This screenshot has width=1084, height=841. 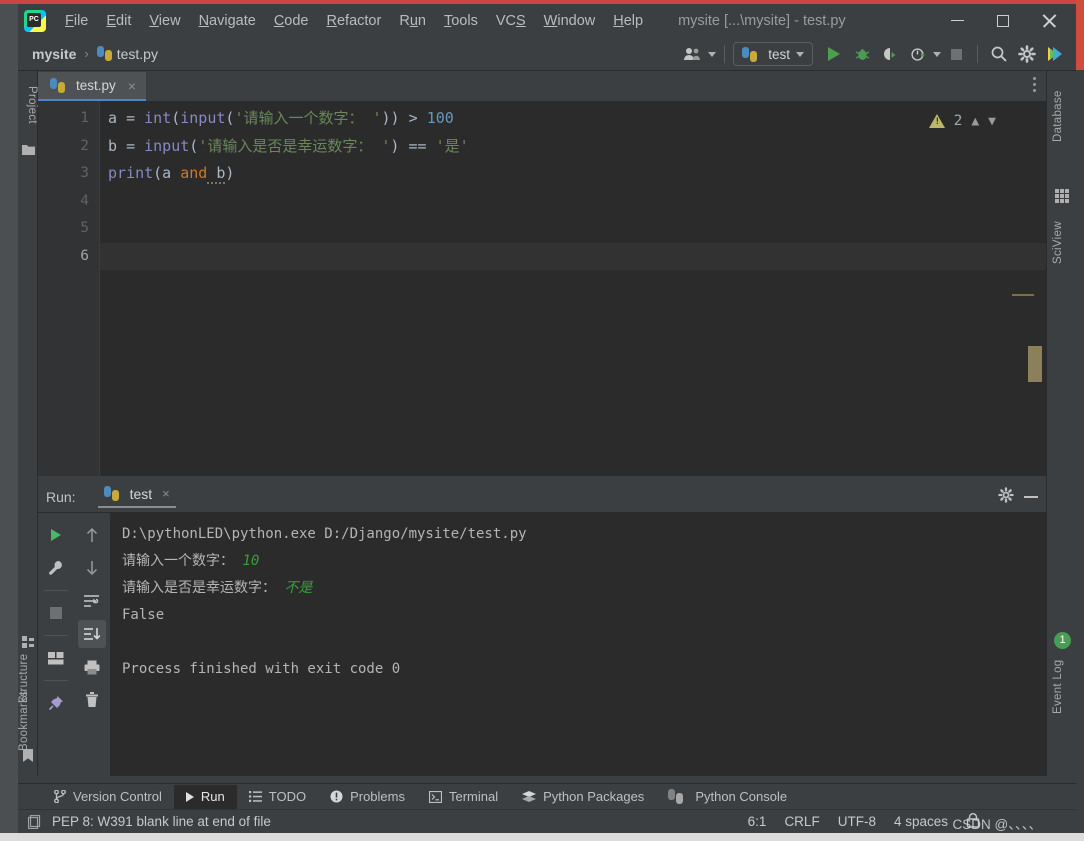 I want to click on profile-button, so click(x=918, y=54).